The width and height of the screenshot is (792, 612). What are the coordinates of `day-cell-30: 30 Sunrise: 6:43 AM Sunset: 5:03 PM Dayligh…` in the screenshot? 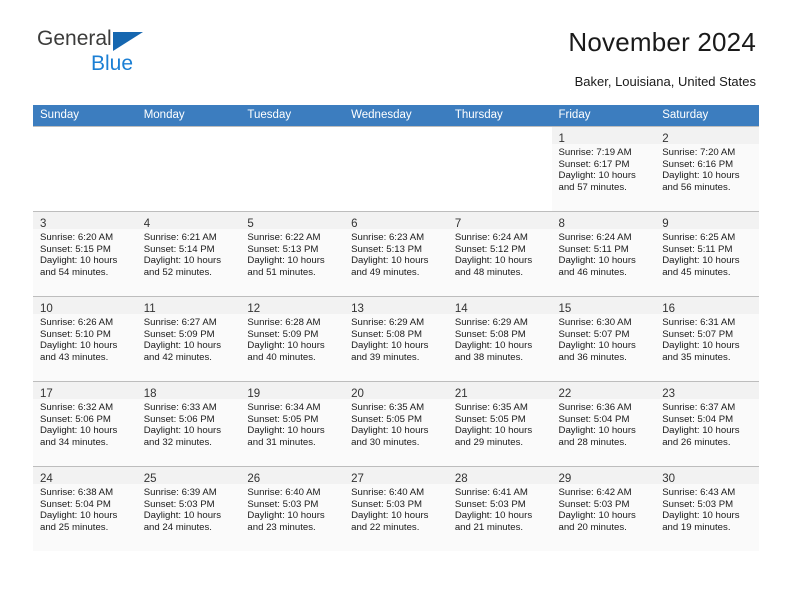 It's located at (707, 508).